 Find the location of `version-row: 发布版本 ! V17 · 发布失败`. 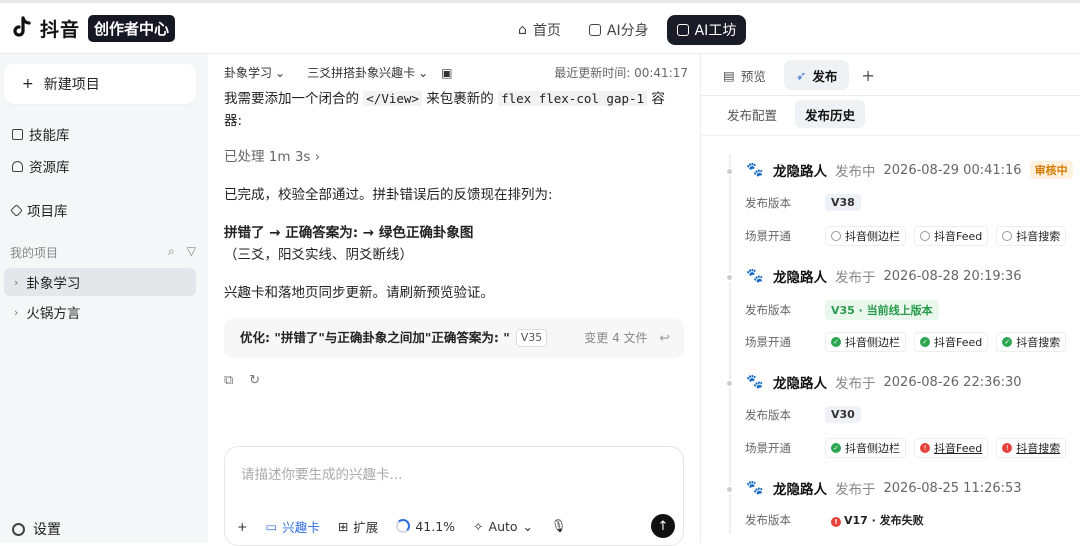

version-row: 发布版本 ! V17 · 发布失败 is located at coordinates (837, 520).